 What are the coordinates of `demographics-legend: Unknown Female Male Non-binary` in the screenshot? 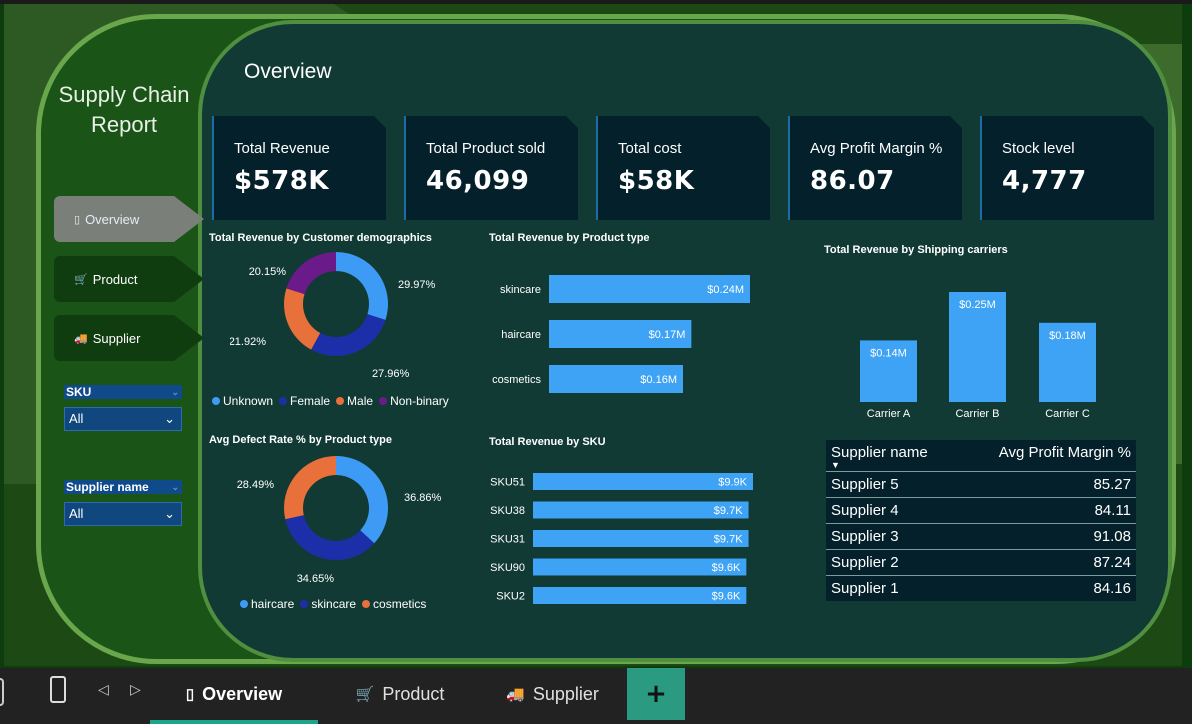 It's located at (330, 401).